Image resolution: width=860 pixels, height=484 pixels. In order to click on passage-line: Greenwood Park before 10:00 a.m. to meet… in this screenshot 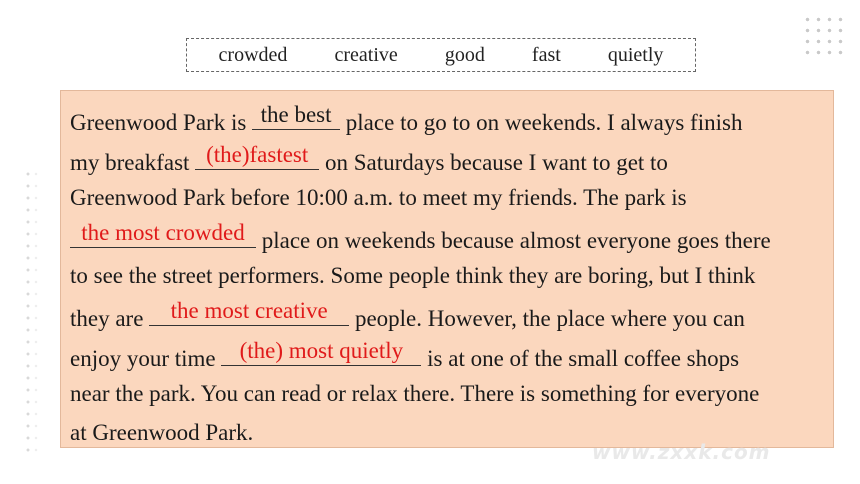, I will do `click(378, 197)`.